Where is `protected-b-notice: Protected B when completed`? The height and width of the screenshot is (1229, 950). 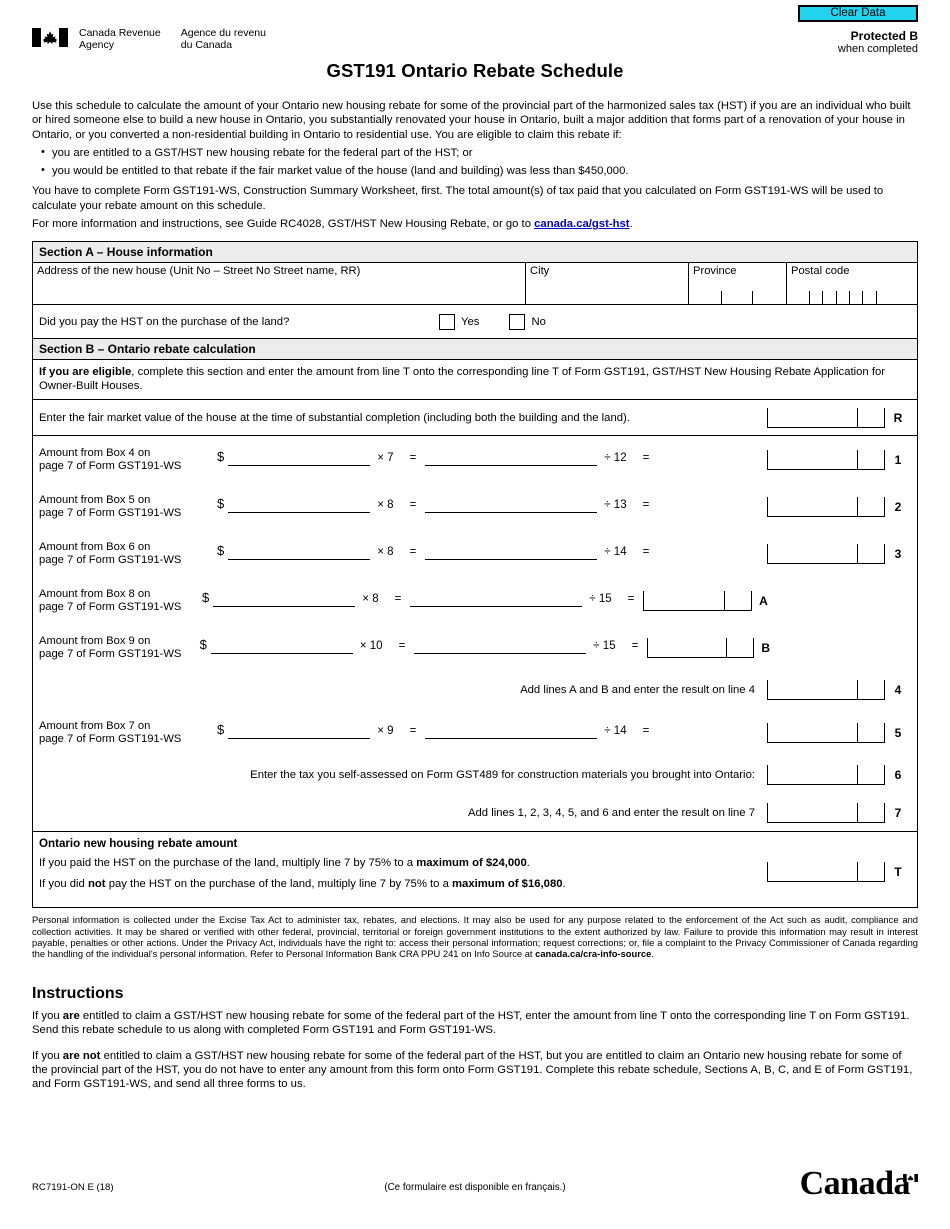 protected-b-notice: Protected B when completed is located at coordinates (878, 43).